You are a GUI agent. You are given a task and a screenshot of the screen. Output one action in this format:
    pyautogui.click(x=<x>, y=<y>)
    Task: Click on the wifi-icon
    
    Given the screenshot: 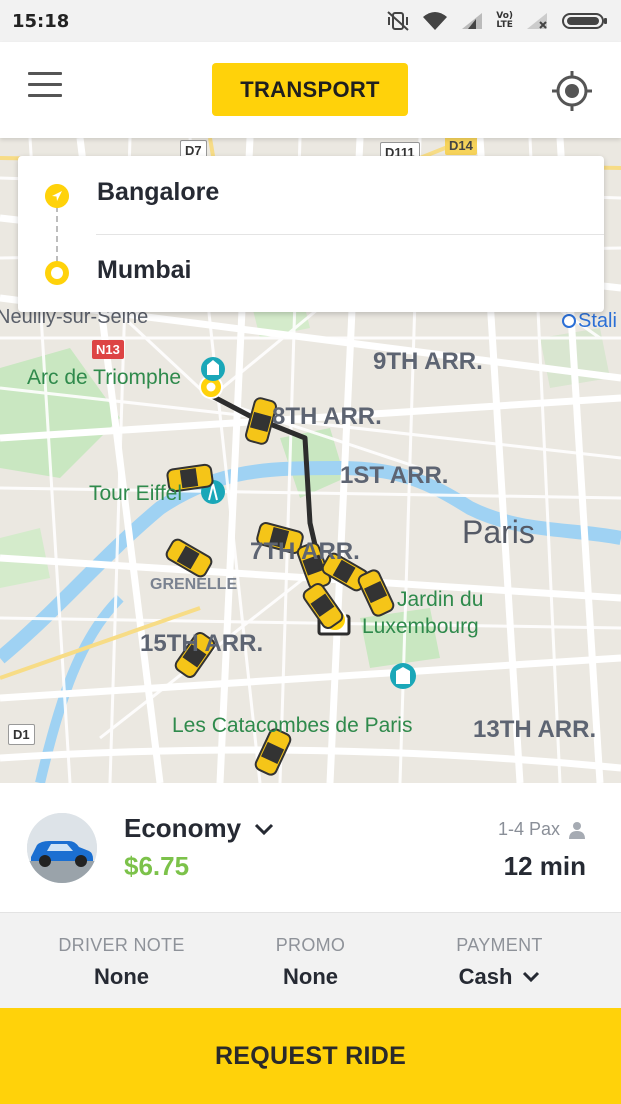 What is the action you would take?
    pyautogui.click(x=435, y=21)
    